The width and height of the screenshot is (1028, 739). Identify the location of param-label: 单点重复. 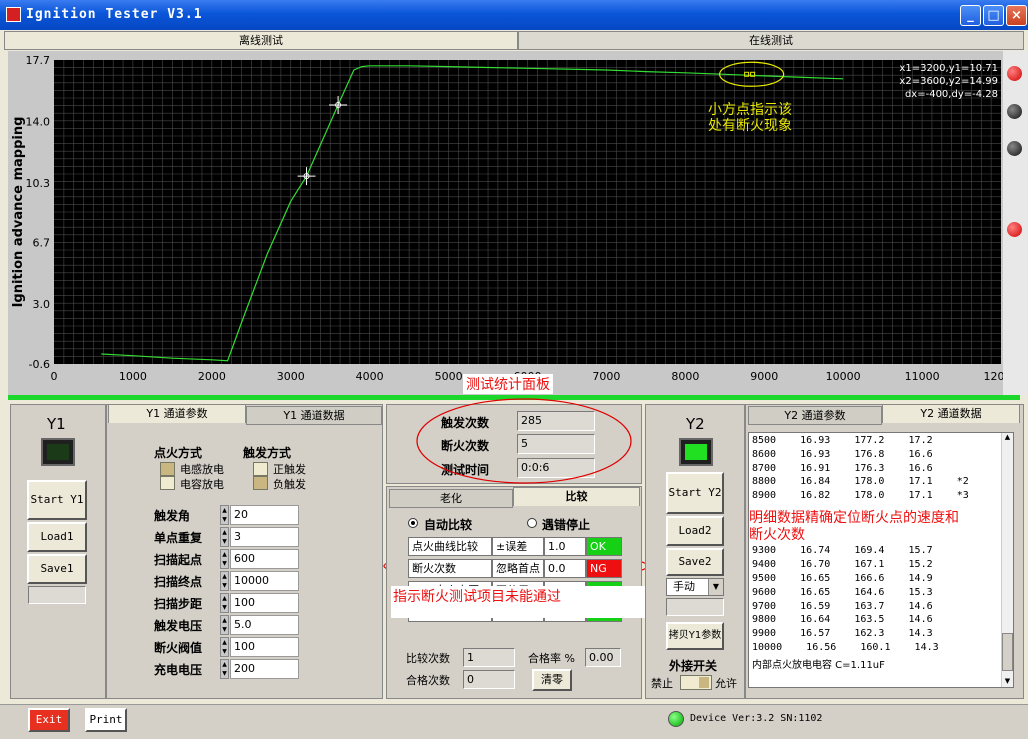
(178, 538).